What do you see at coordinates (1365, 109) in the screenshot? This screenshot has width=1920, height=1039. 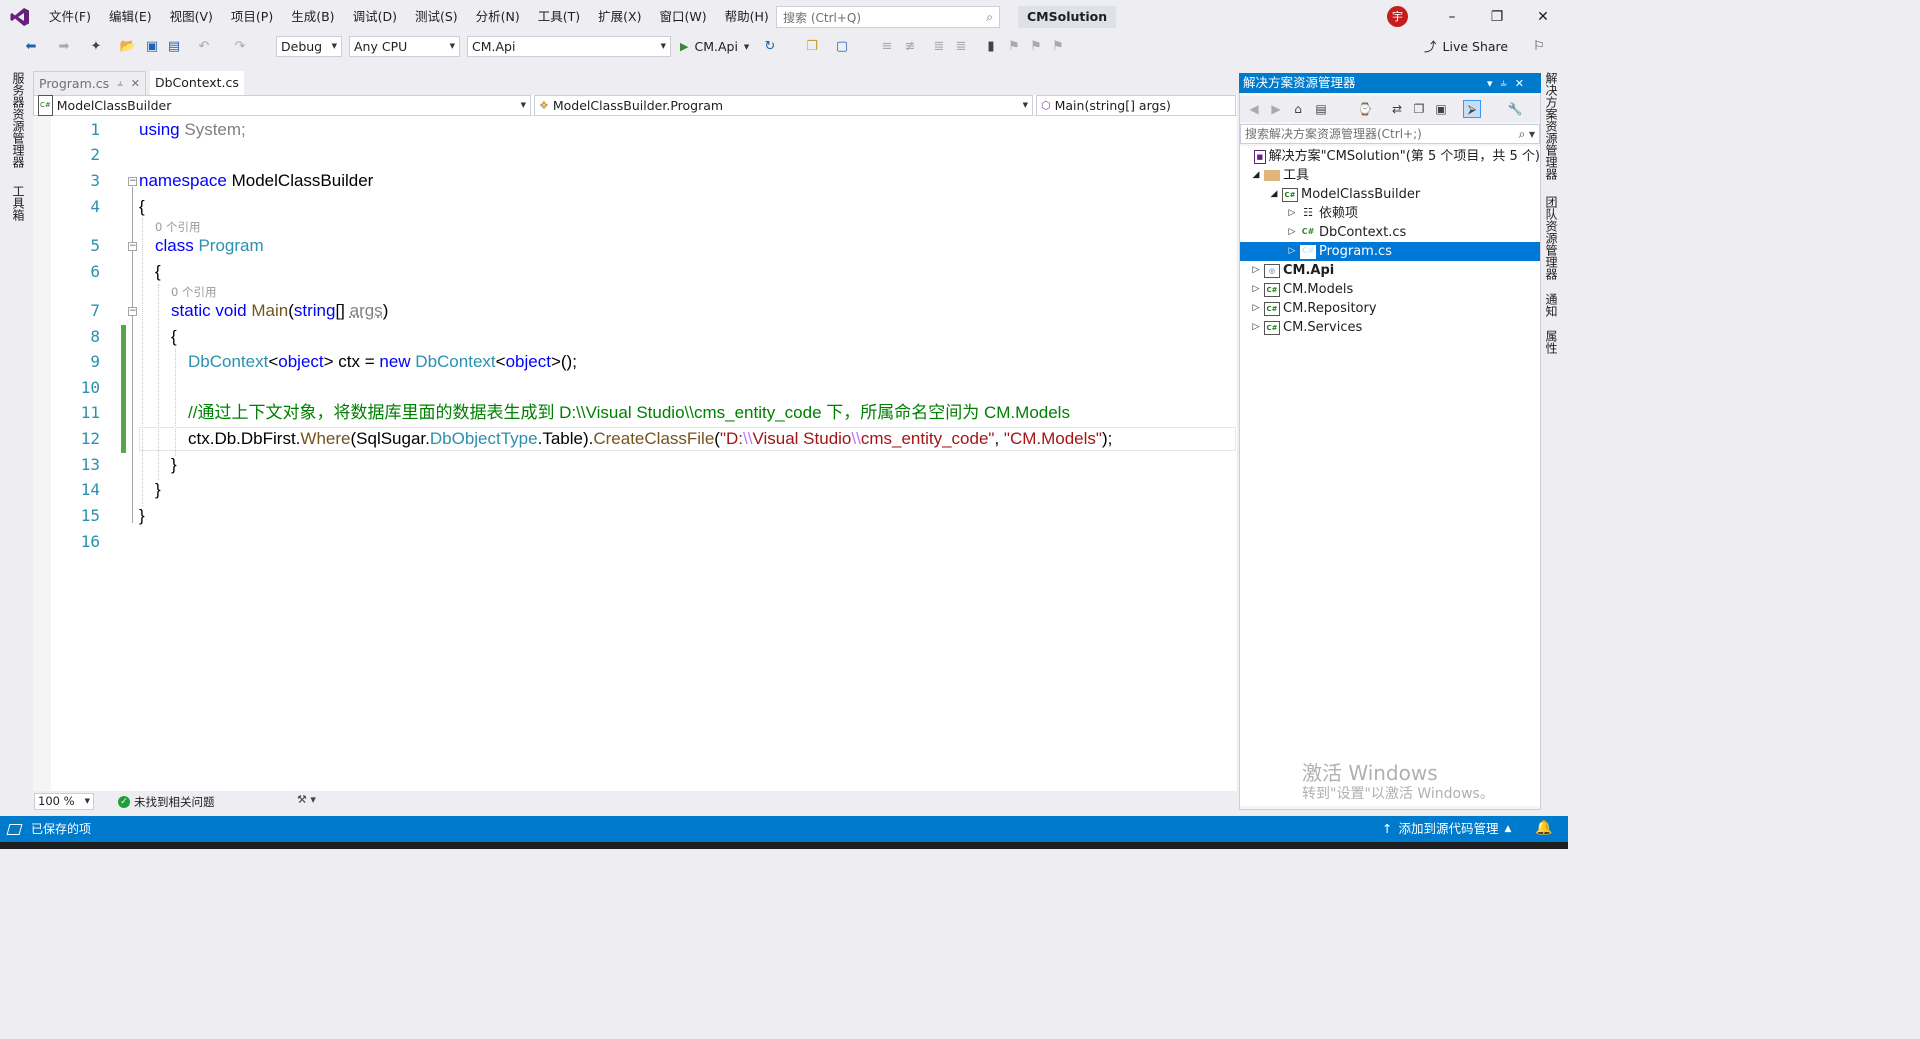 I see `pending-changes-icon: ⌚` at bounding box center [1365, 109].